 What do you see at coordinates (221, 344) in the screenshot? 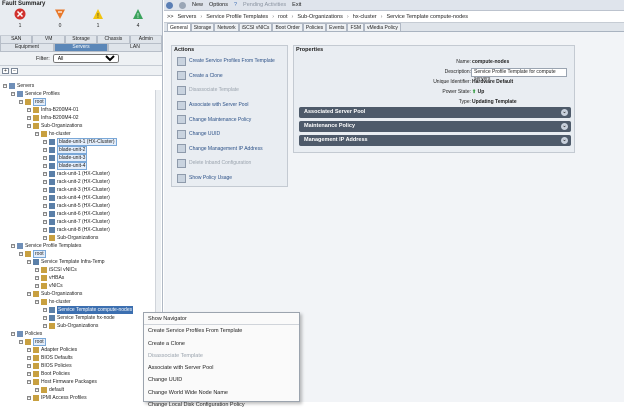
I see `context-menu-item: Create a Clone` at bounding box center [221, 344].